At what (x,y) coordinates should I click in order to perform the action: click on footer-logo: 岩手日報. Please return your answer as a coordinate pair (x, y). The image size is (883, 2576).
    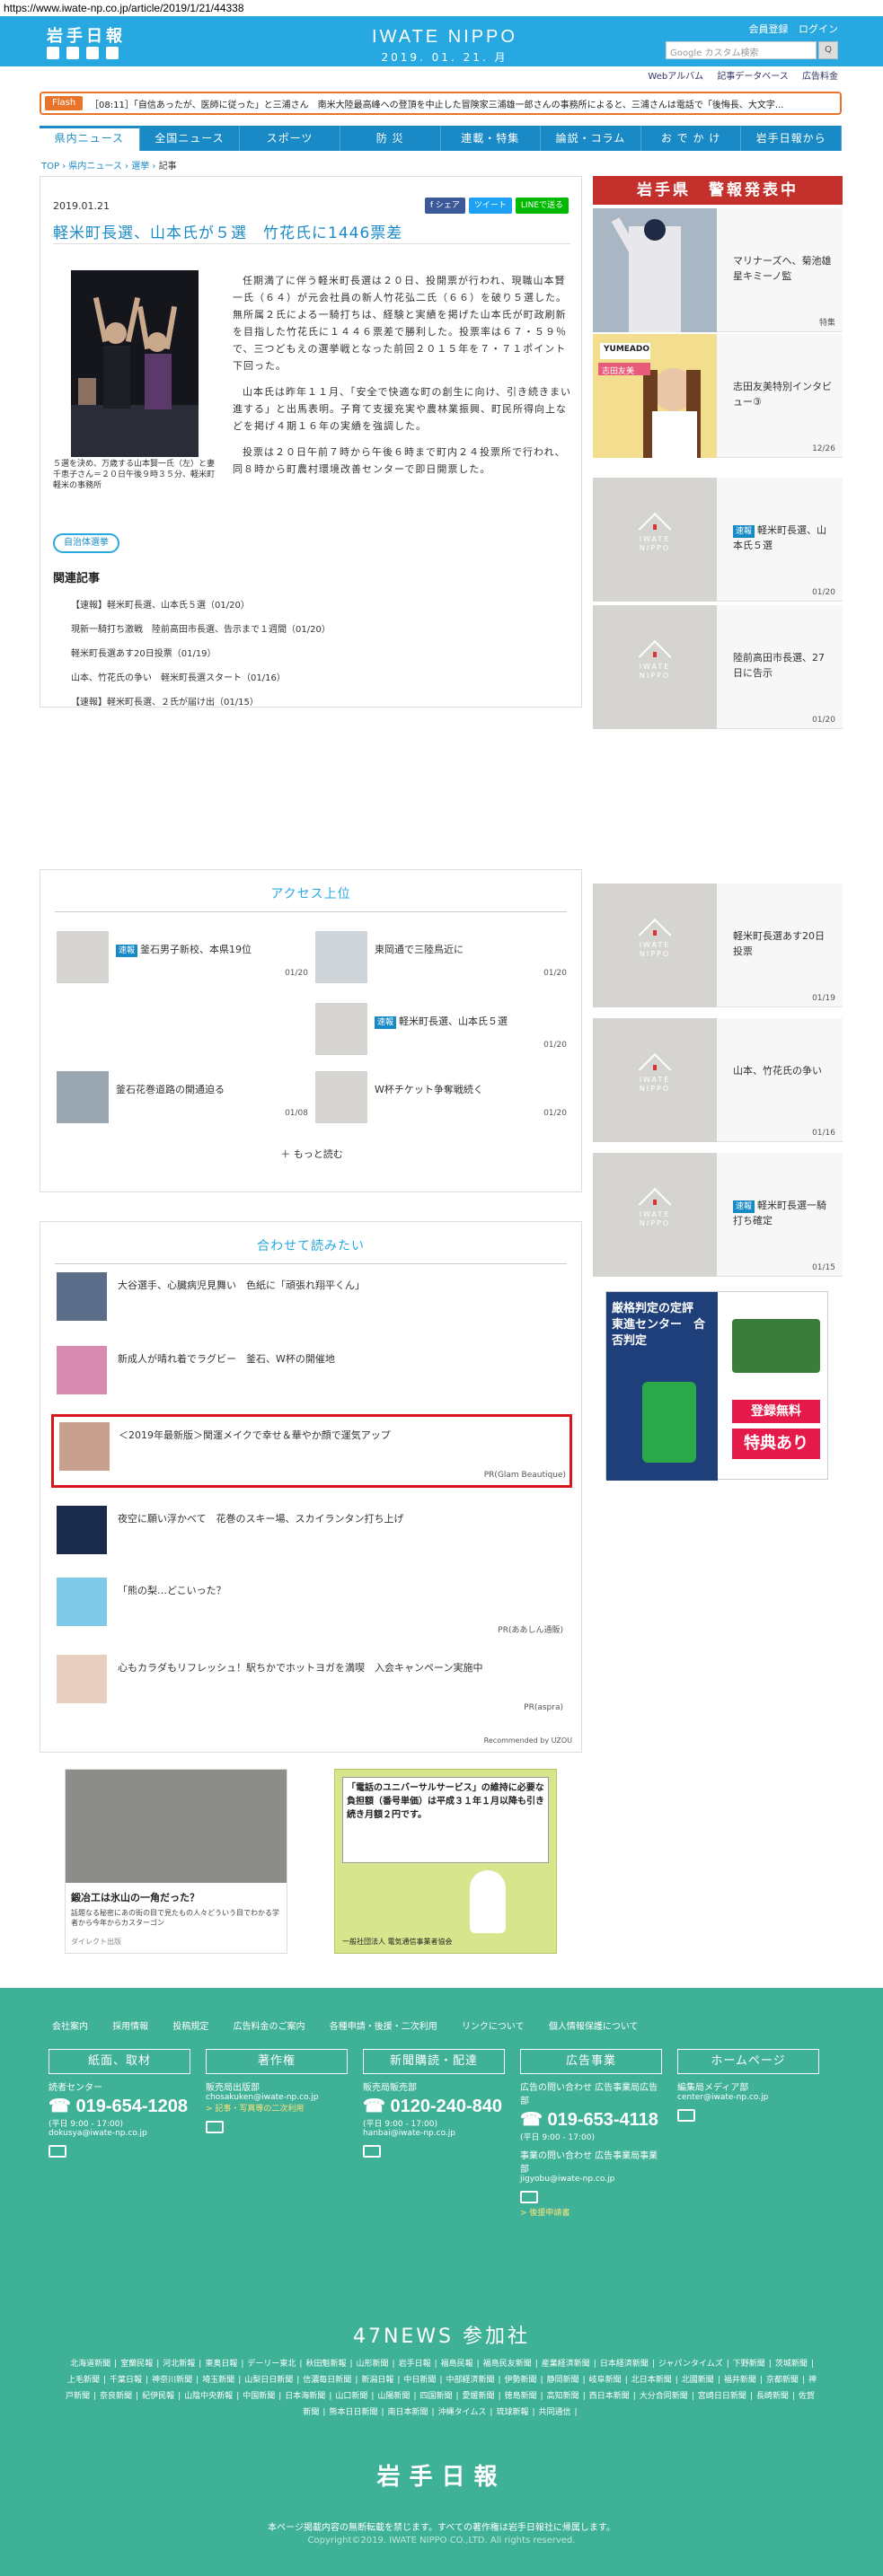
    Looking at the image, I should click on (441, 2475).